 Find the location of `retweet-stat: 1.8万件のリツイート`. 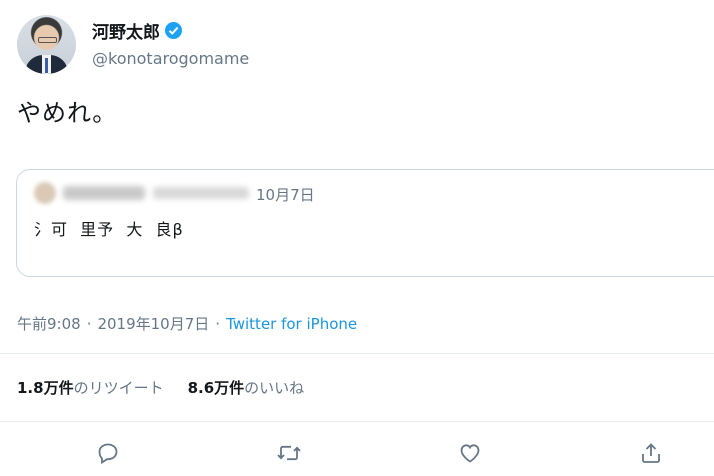

retweet-stat: 1.8万件のリツイート is located at coordinates (90, 387).